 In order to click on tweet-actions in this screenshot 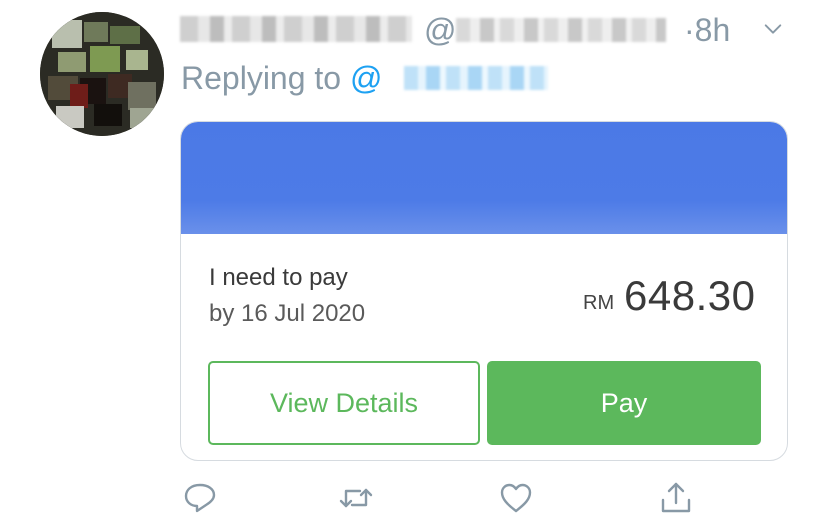, I will do `click(490, 500)`.